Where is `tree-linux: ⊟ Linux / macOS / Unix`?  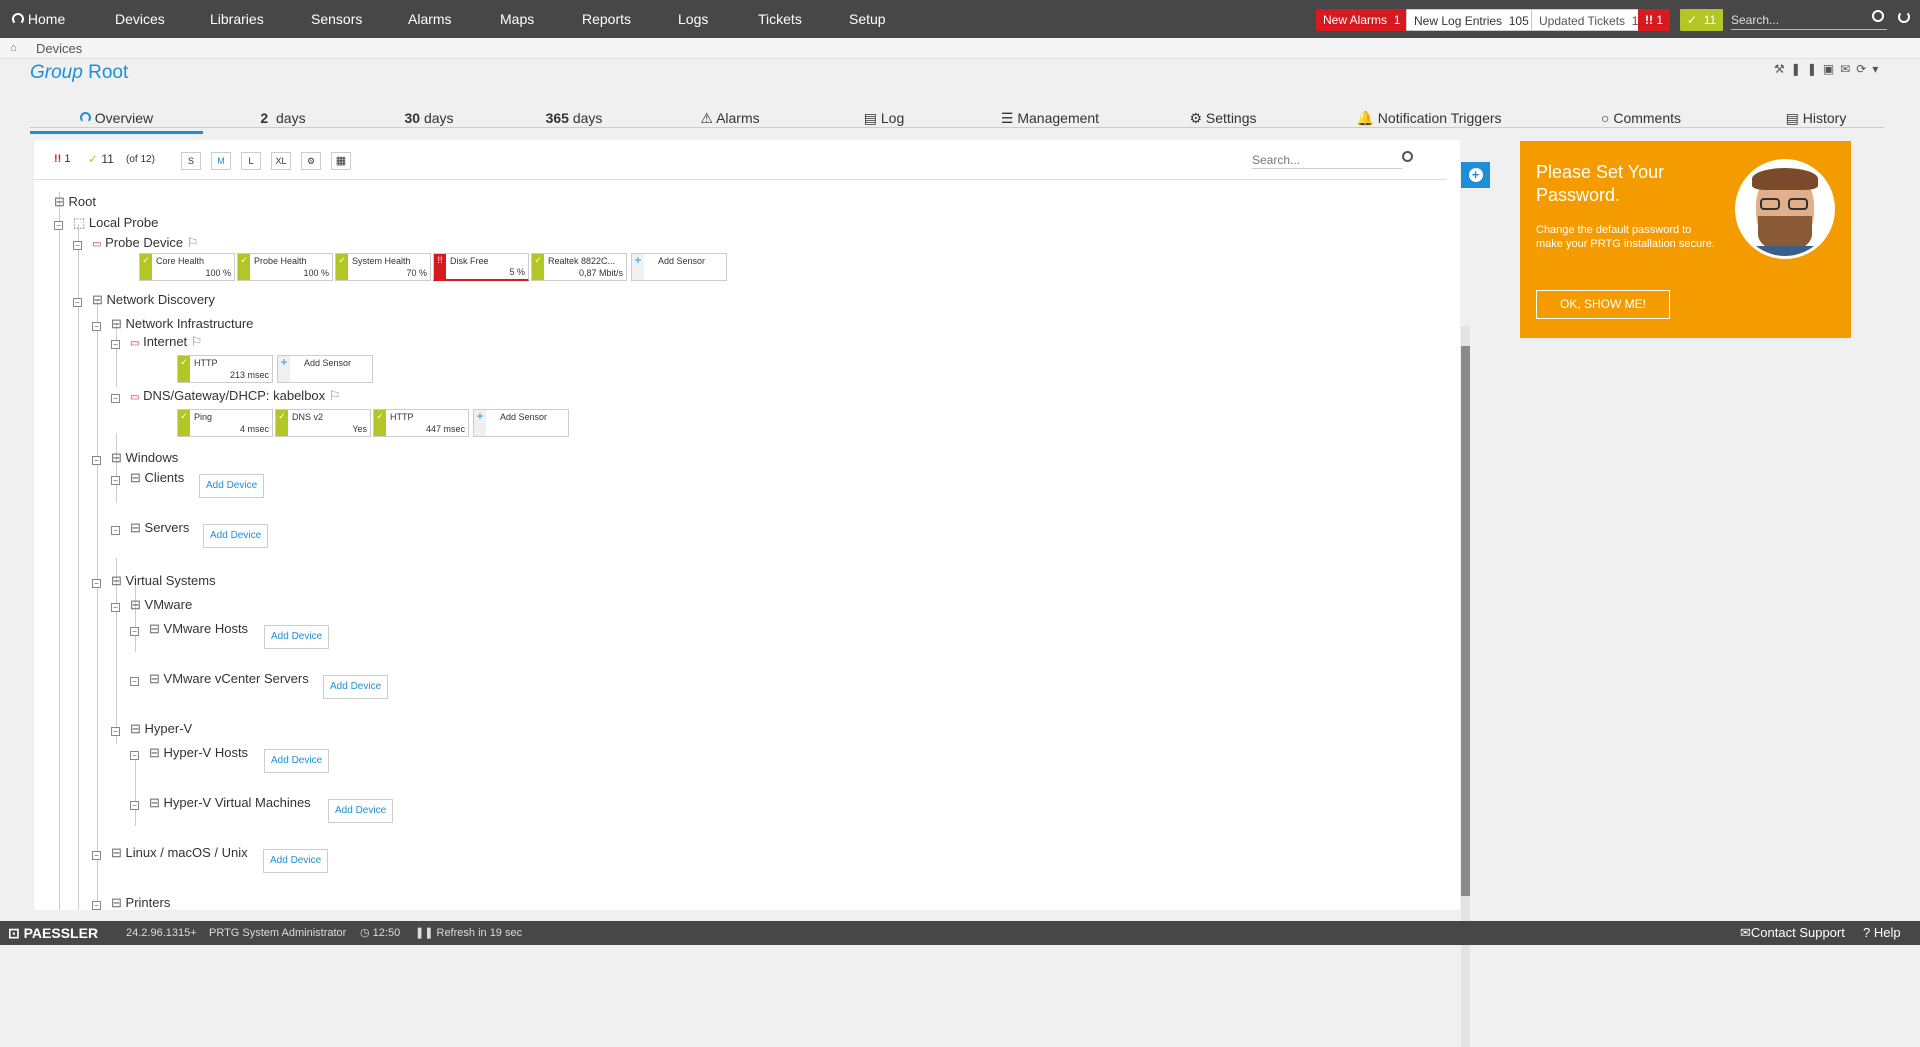
tree-linux: ⊟ Linux / macOS / Unix is located at coordinates (179, 853).